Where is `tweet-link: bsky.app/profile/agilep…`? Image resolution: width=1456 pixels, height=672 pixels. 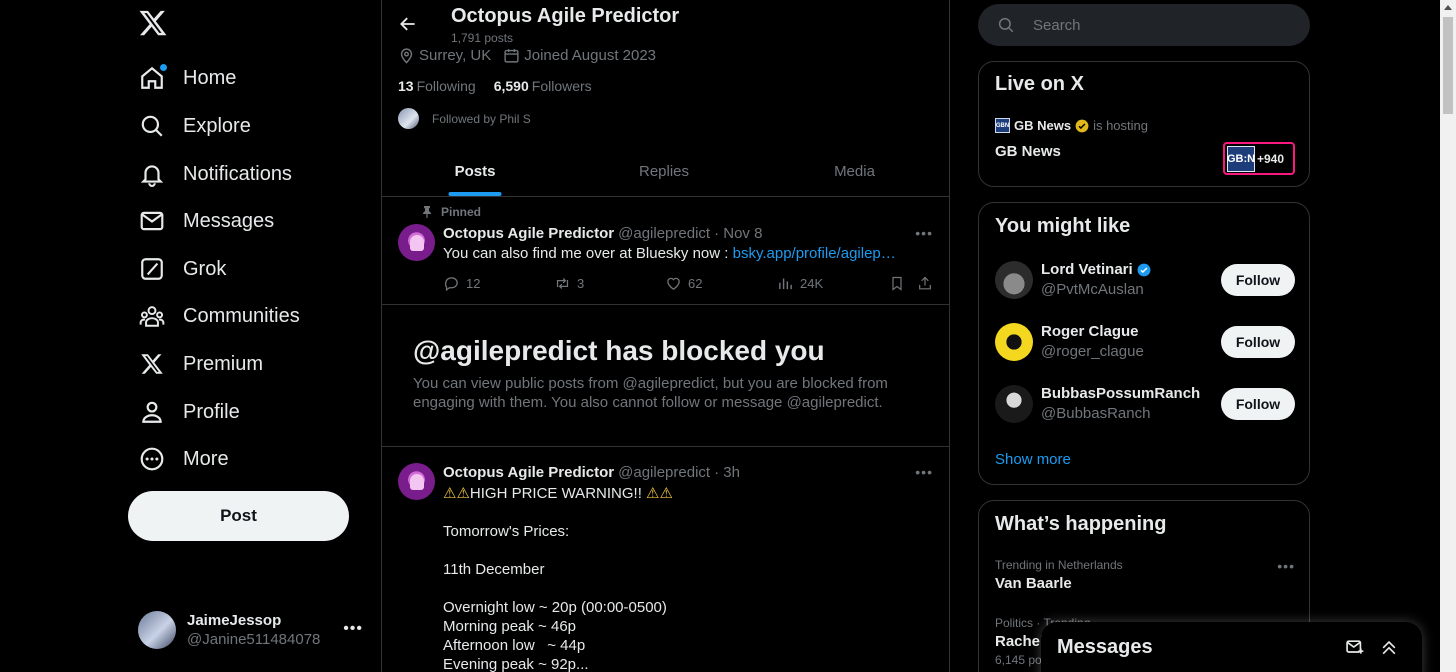
tweet-link: bsky.app/profile/agilep… is located at coordinates (814, 253).